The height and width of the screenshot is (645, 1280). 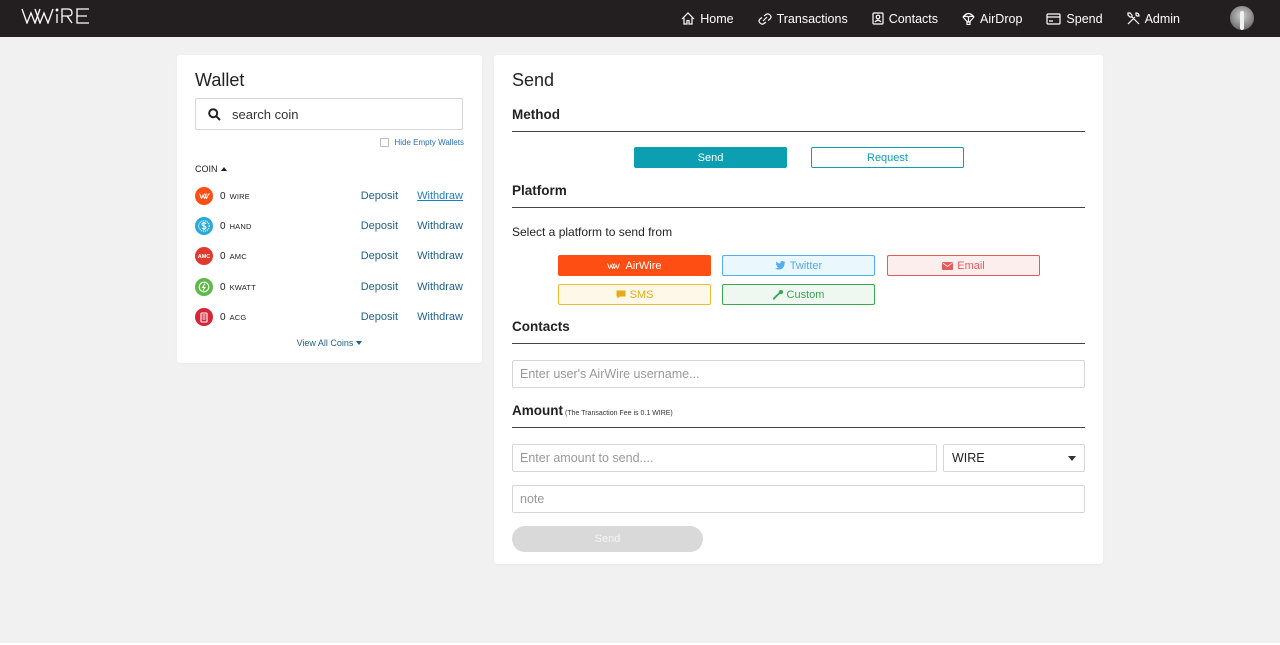 I want to click on amount-title-label: Amount, so click(x=537, y=410).